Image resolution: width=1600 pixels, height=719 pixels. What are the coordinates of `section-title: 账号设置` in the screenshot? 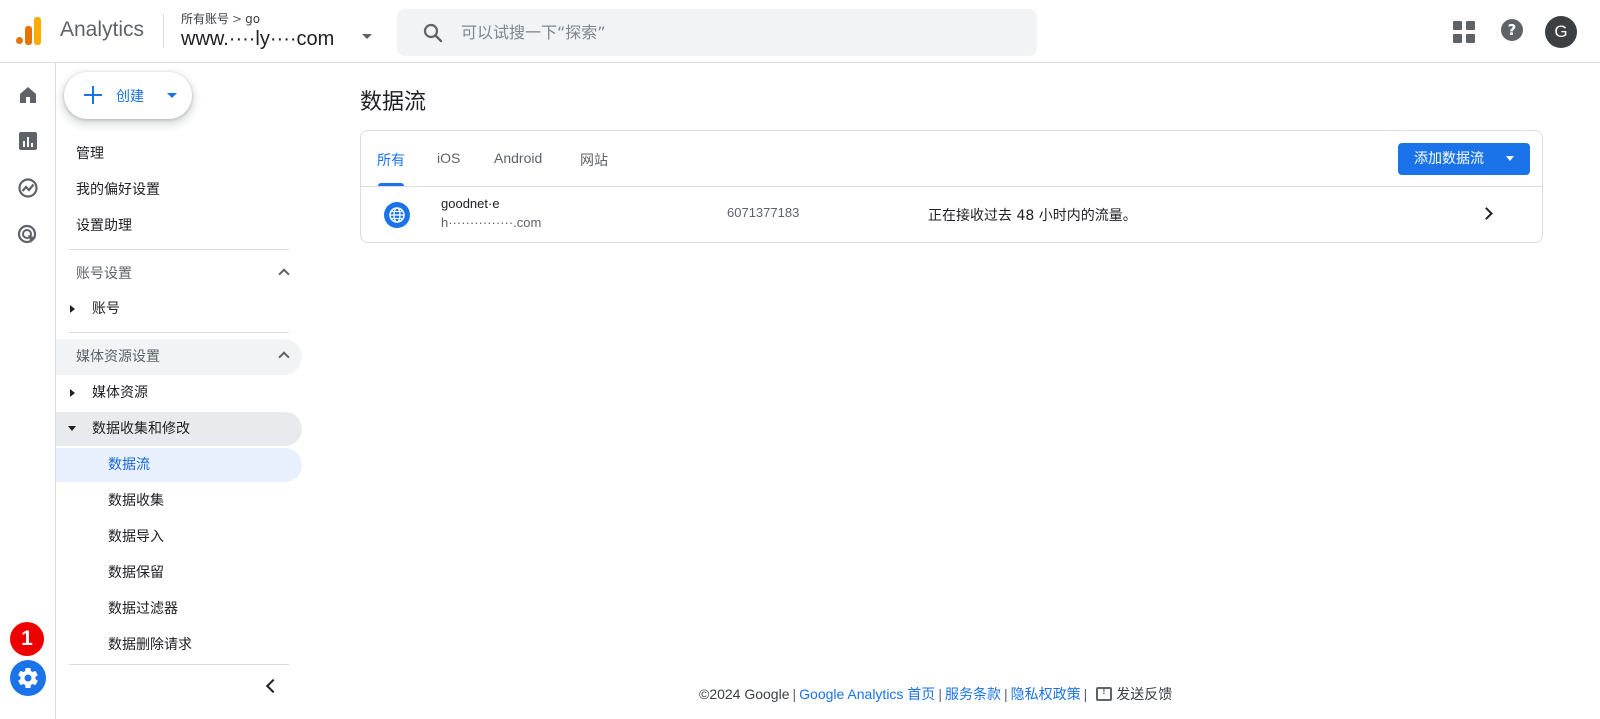 It's located at (104, 274).